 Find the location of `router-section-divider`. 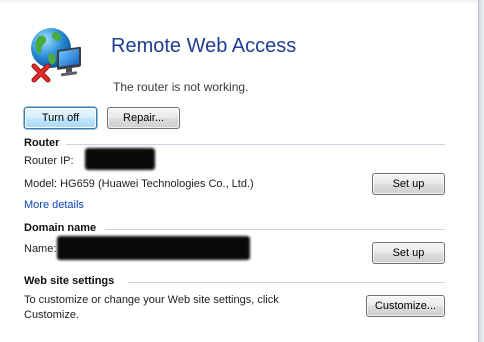

router-section-divider is located at coordinates (255, 144).